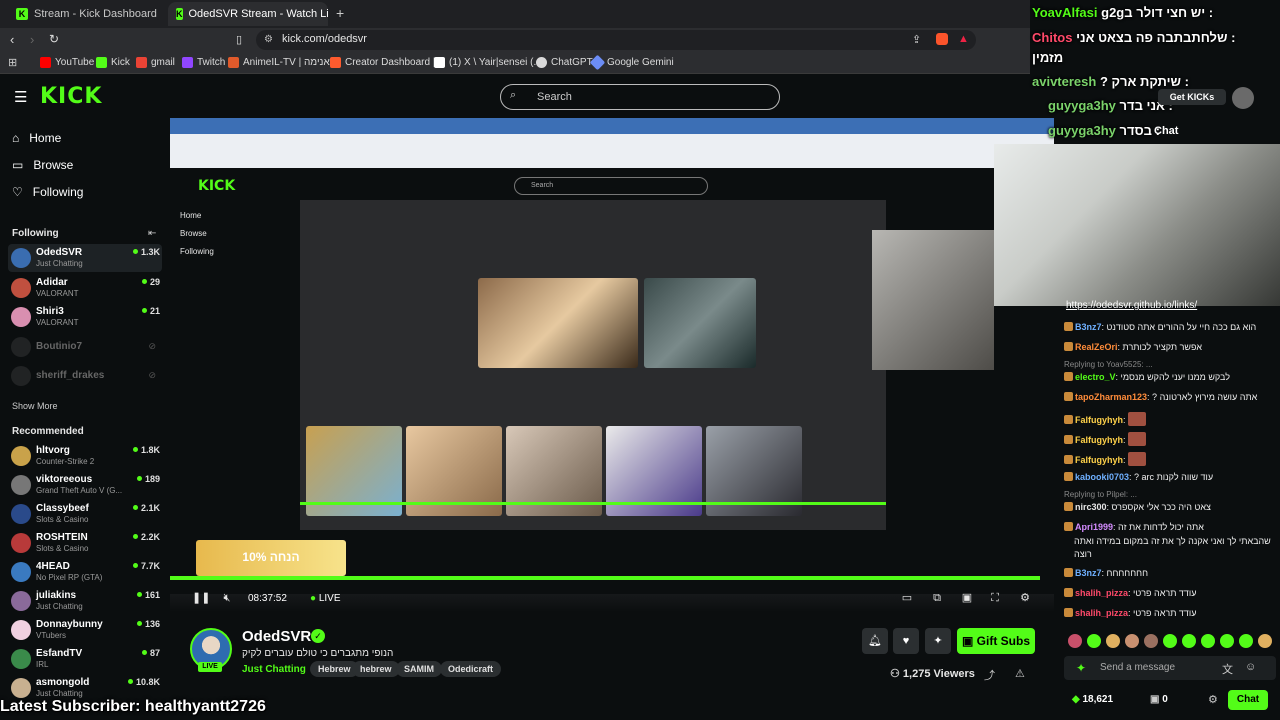 The height and width of the screenshot is (720, 1280). Describe the element at coordinates (85, 543) in the screenshot. I see `sidebar-channel-roshtein: ROSHTEIN Slots & Casino 2.2K` at that location.